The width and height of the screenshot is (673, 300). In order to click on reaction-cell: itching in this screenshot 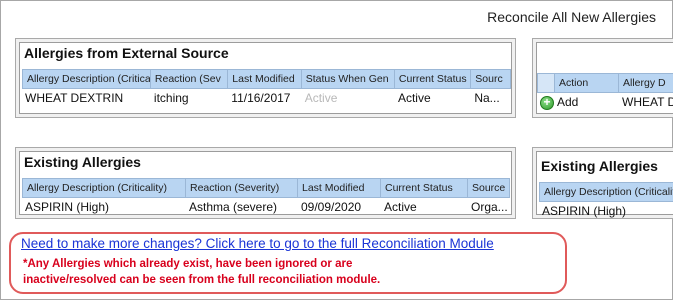, I will do `click(171, 98)`.